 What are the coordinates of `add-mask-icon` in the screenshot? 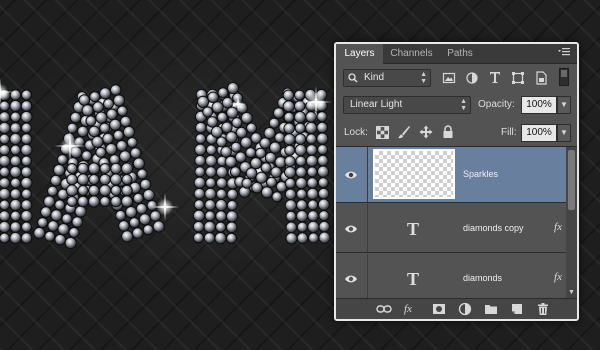 It's located at (440, 309).